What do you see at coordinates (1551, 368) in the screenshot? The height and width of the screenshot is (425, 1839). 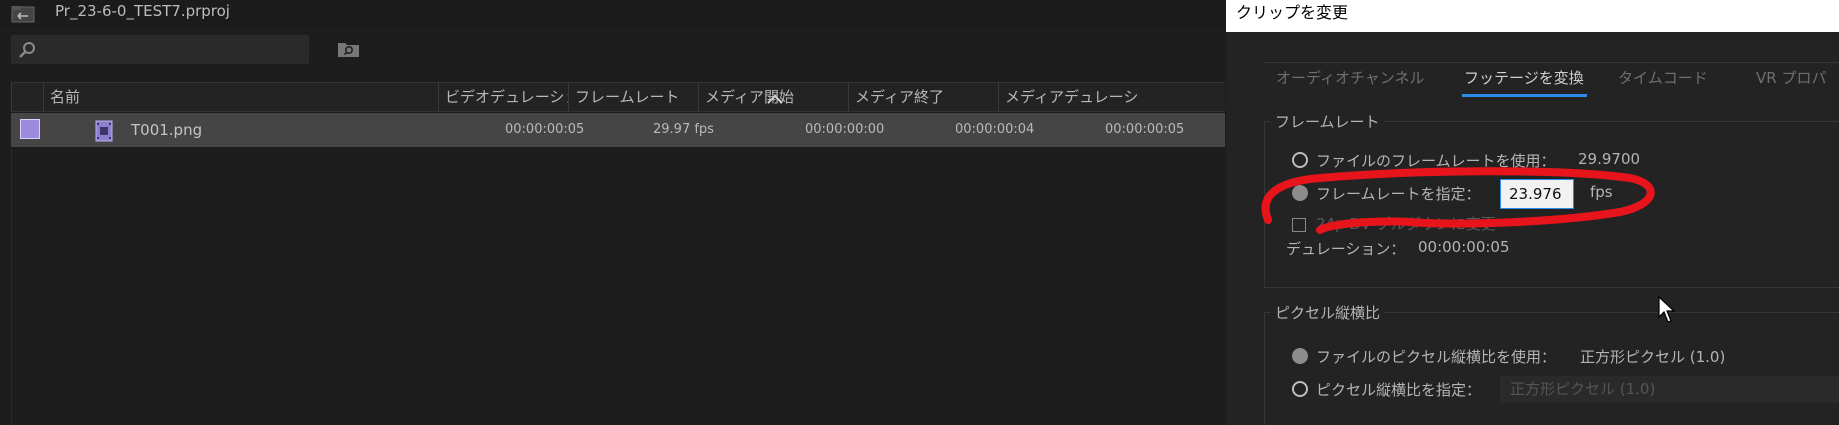 I see `pixel-aspect-ratio-section` at bounding box center [1551, 368].